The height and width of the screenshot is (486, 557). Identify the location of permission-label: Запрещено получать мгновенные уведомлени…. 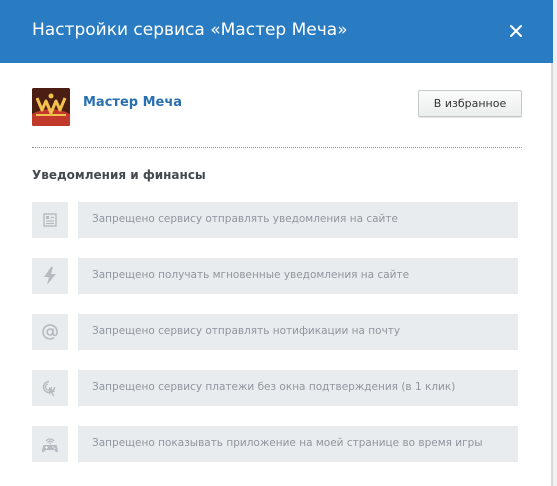
(251, 275).